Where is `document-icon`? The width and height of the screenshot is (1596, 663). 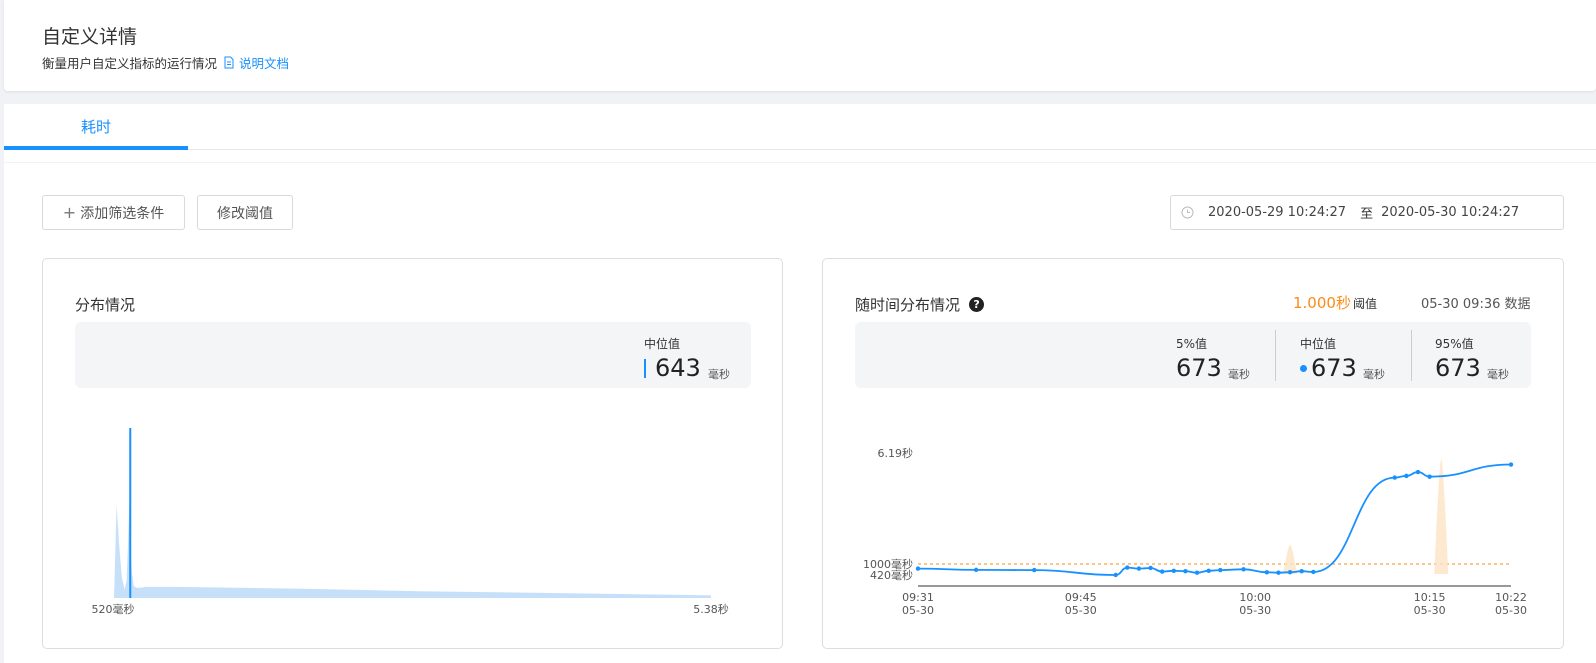 document-icon is located at coordinates (229, 62).